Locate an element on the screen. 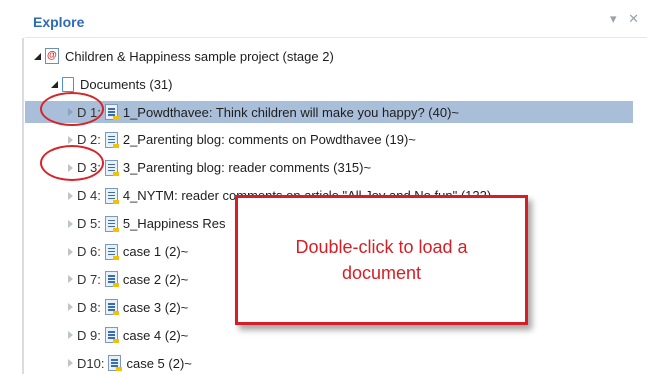 The width and height of the screenshot is (647, 374). panel-controls: ▾ ✕ is located at coordinates (626, 19).